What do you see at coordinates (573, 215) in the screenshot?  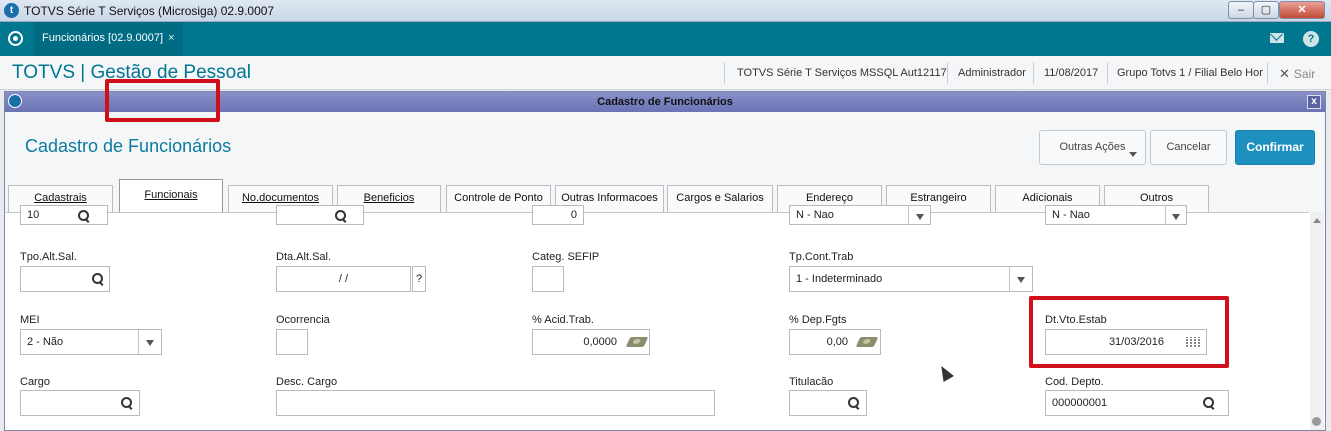 I see `field-value: 0` at bounding box center [573, 215].